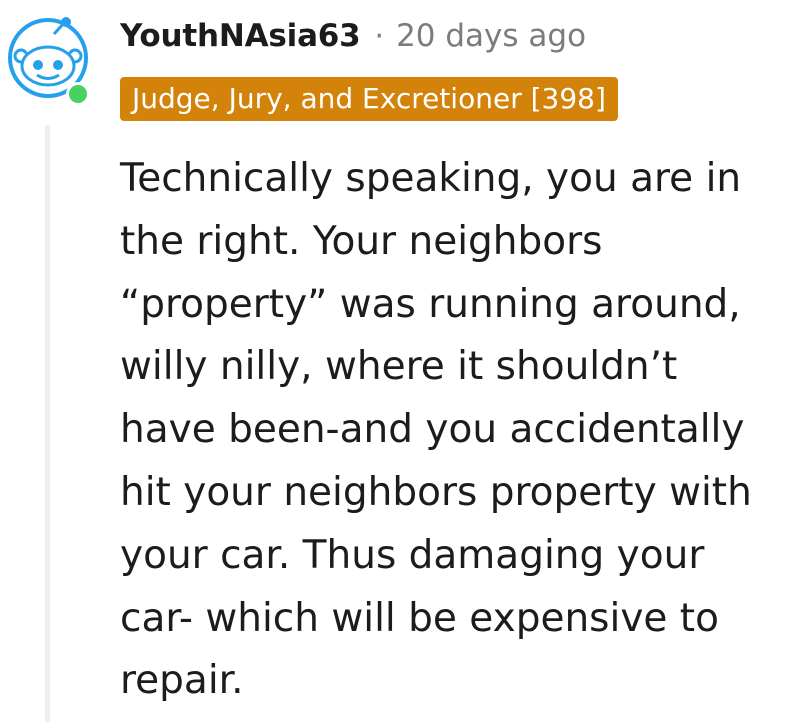 The width and height of the screenshot is (807, 722). Describe the element at coordinates (436, 492) in the screenshot. I see `comment-text-line: hit your neighbors property with` at that location.